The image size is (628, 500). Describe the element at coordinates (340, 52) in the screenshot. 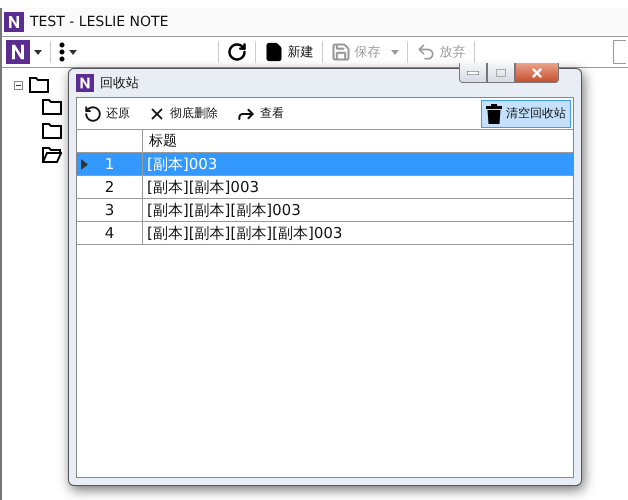

I see `save-icon` at that location.